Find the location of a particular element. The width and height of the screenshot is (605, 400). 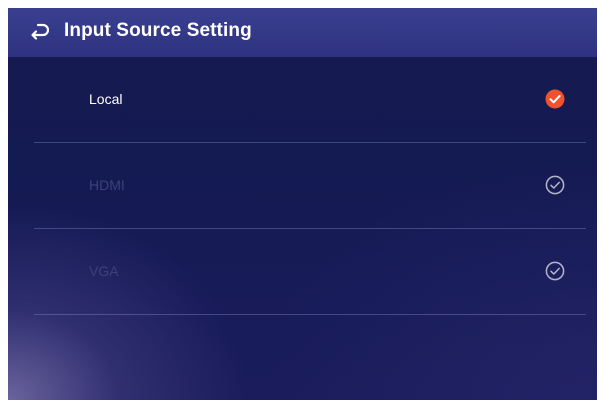

source-label: HDMI is located at coordinates (107, 185).